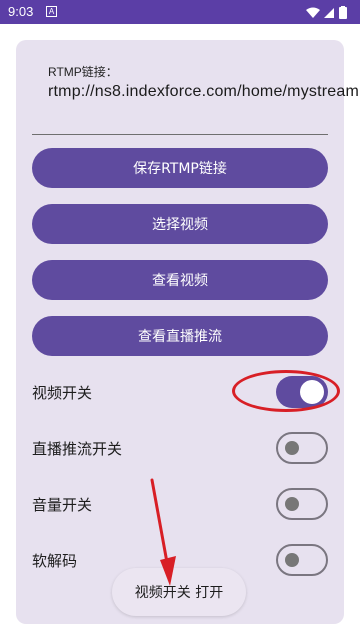 Image resolution: width=360 pixels, height=640 pixels. I want to click on input-underline, so click(180, 134).